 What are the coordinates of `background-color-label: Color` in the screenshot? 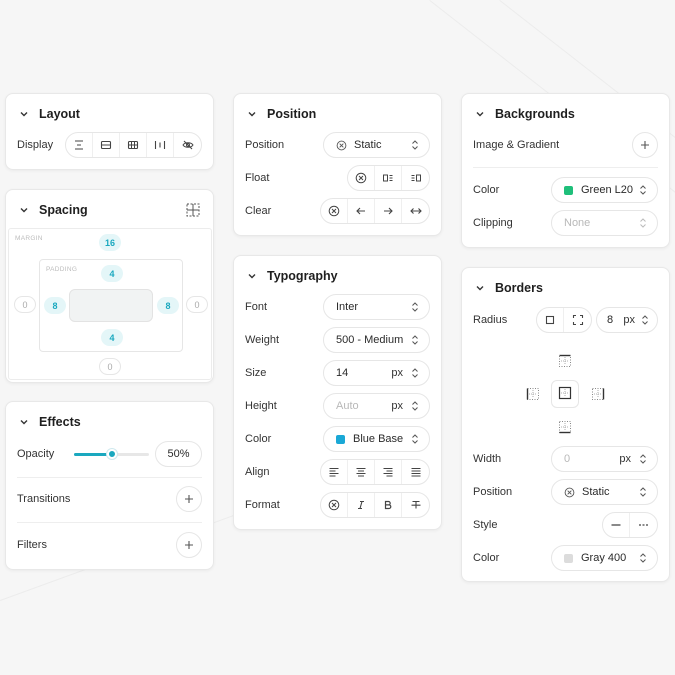 It's located at (486, 190).